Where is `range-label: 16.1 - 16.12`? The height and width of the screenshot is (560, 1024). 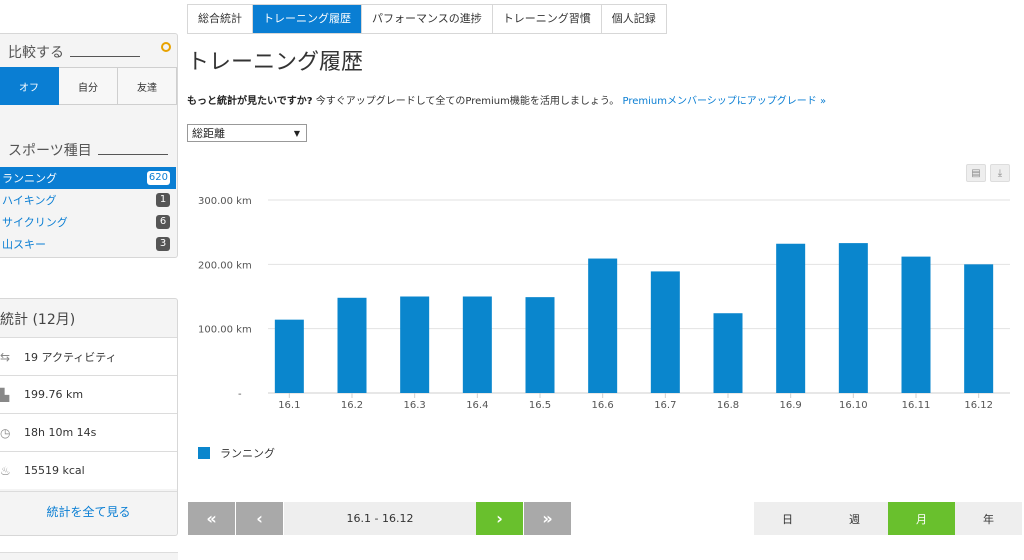
range-label: 16.1 - 16.12 is located at coordinates (380, 518).